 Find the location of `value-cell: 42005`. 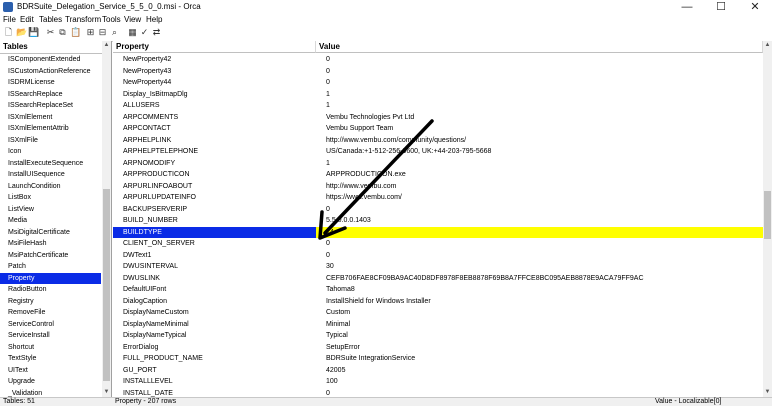

value-cell: 42005 is located at coordinates (539, 370).